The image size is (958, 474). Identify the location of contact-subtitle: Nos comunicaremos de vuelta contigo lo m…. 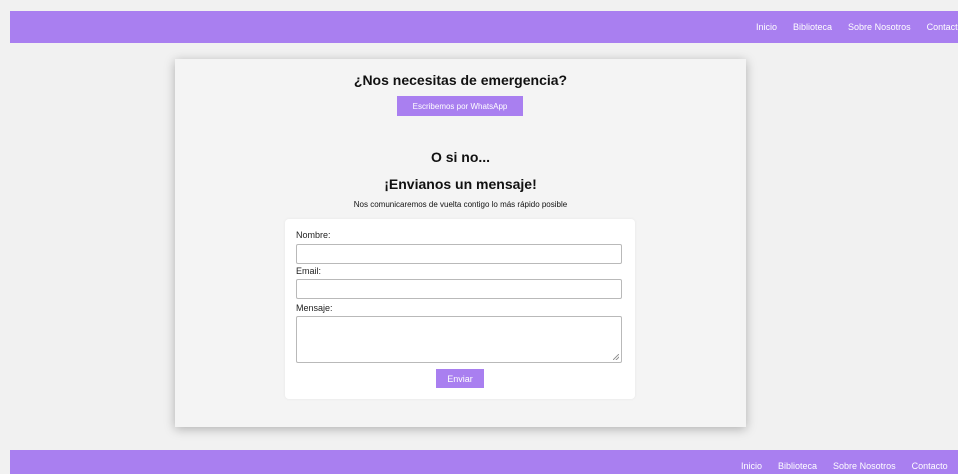
(460, 204).